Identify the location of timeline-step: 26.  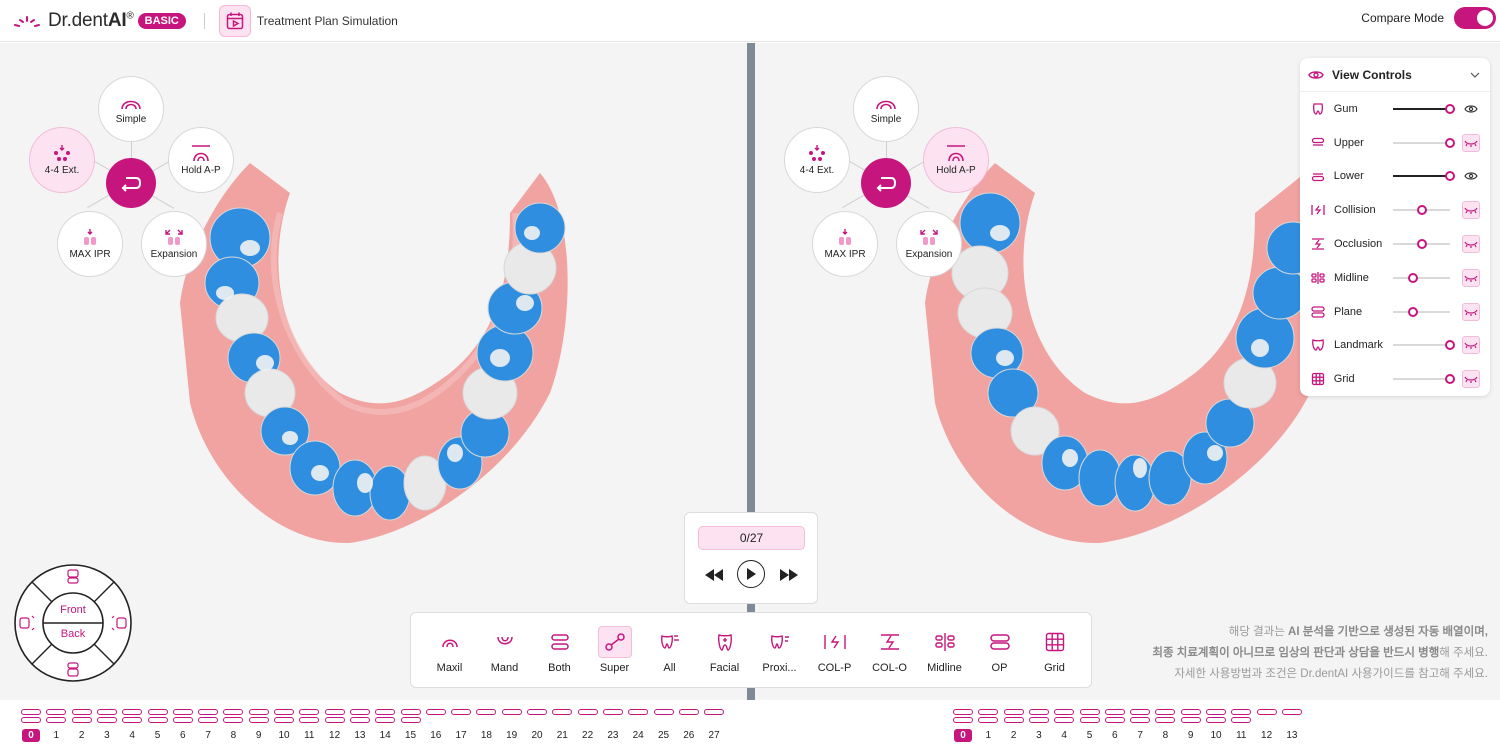
(689, 726).